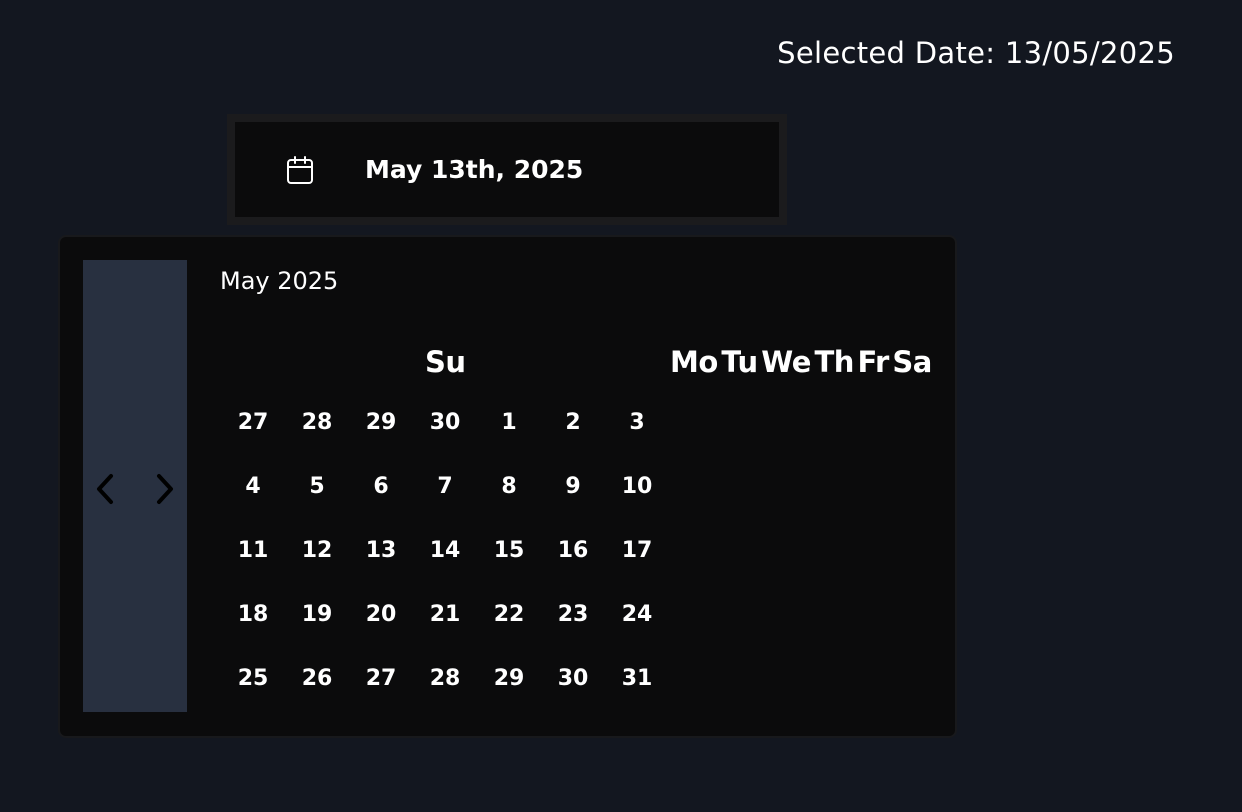 The width and height of the screenshot is (1242, 812). What do you see at coordinates (509, 551) in the screenshot?
I see `day-cell: 15` at bounding box center [509, 551].